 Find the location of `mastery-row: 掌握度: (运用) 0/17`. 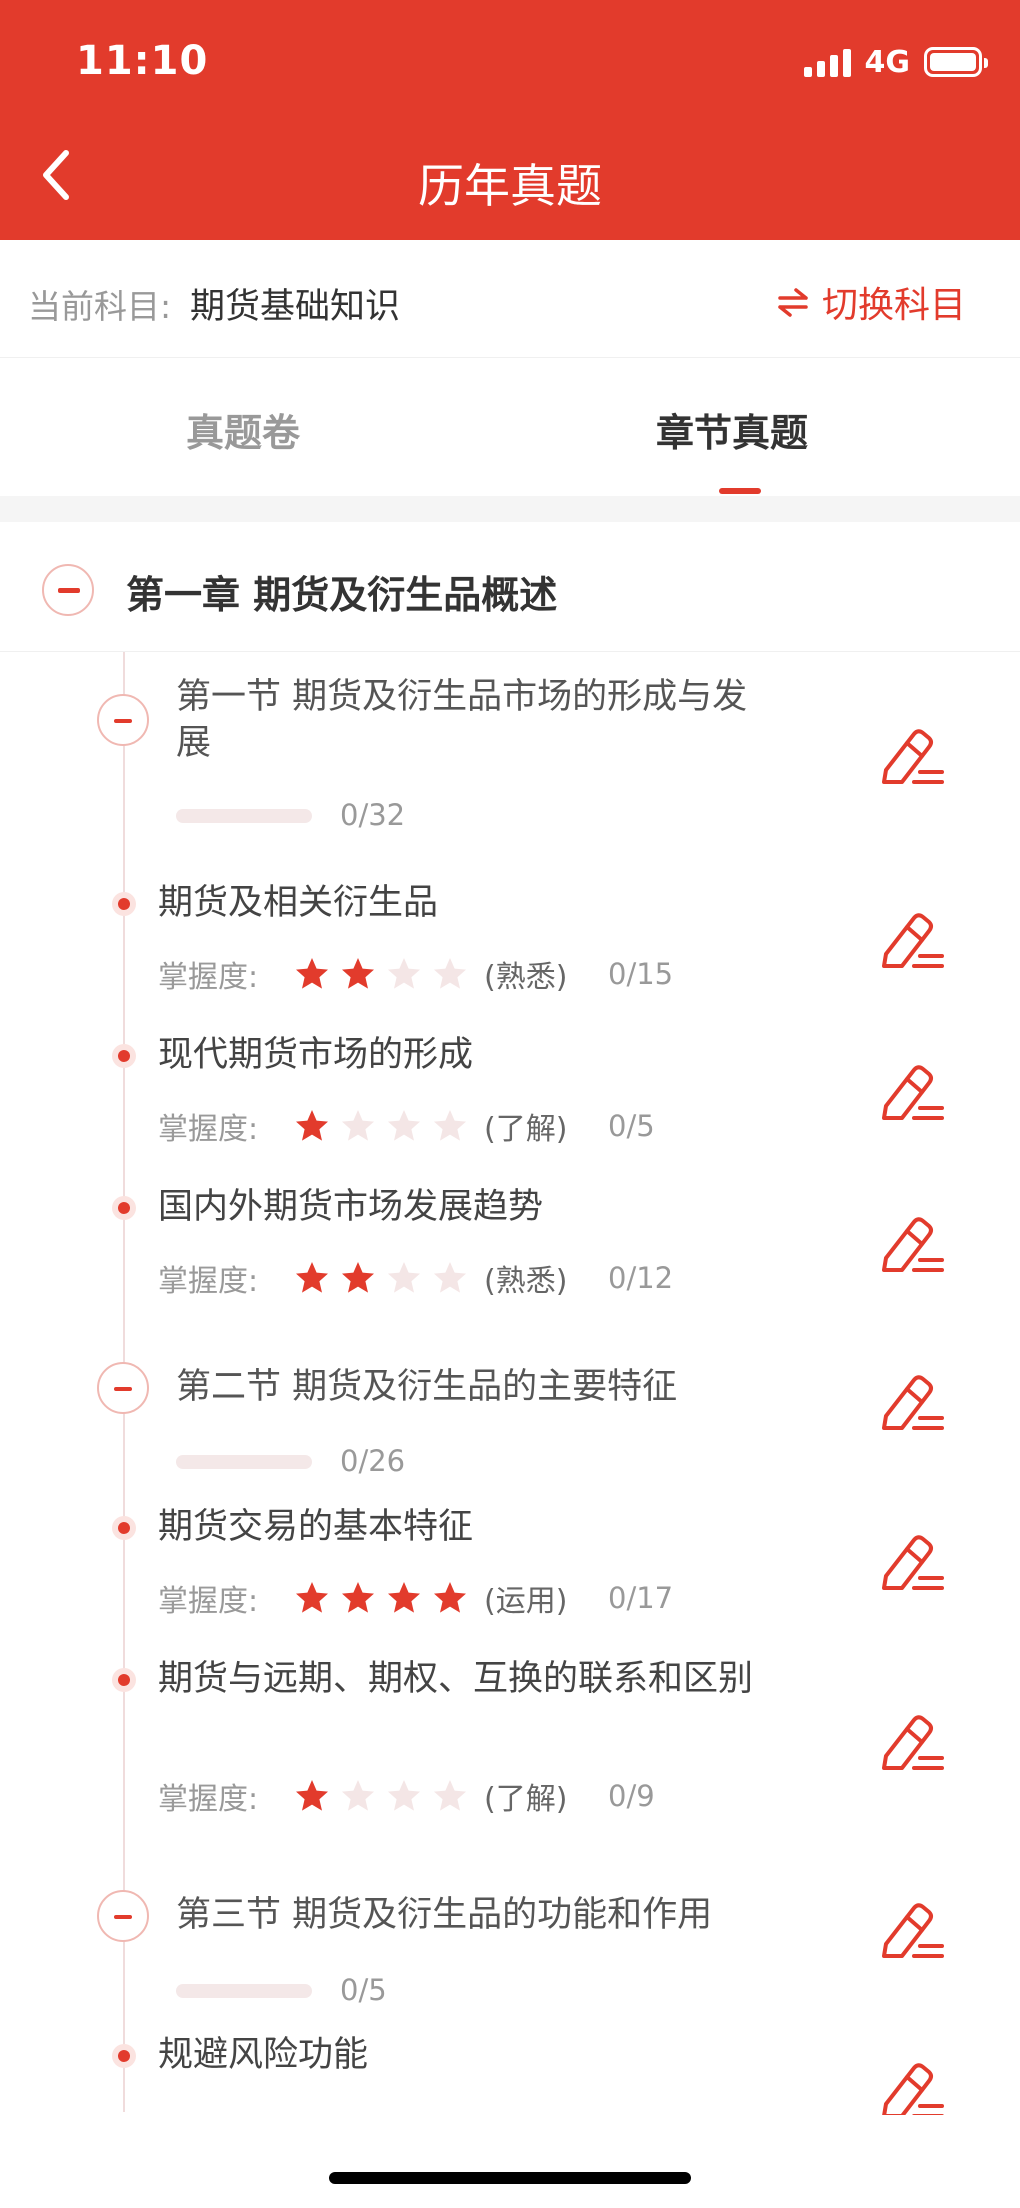

mastery-row: 掌握度: (运用) 0/17 is located at coordinates (416, 1598).